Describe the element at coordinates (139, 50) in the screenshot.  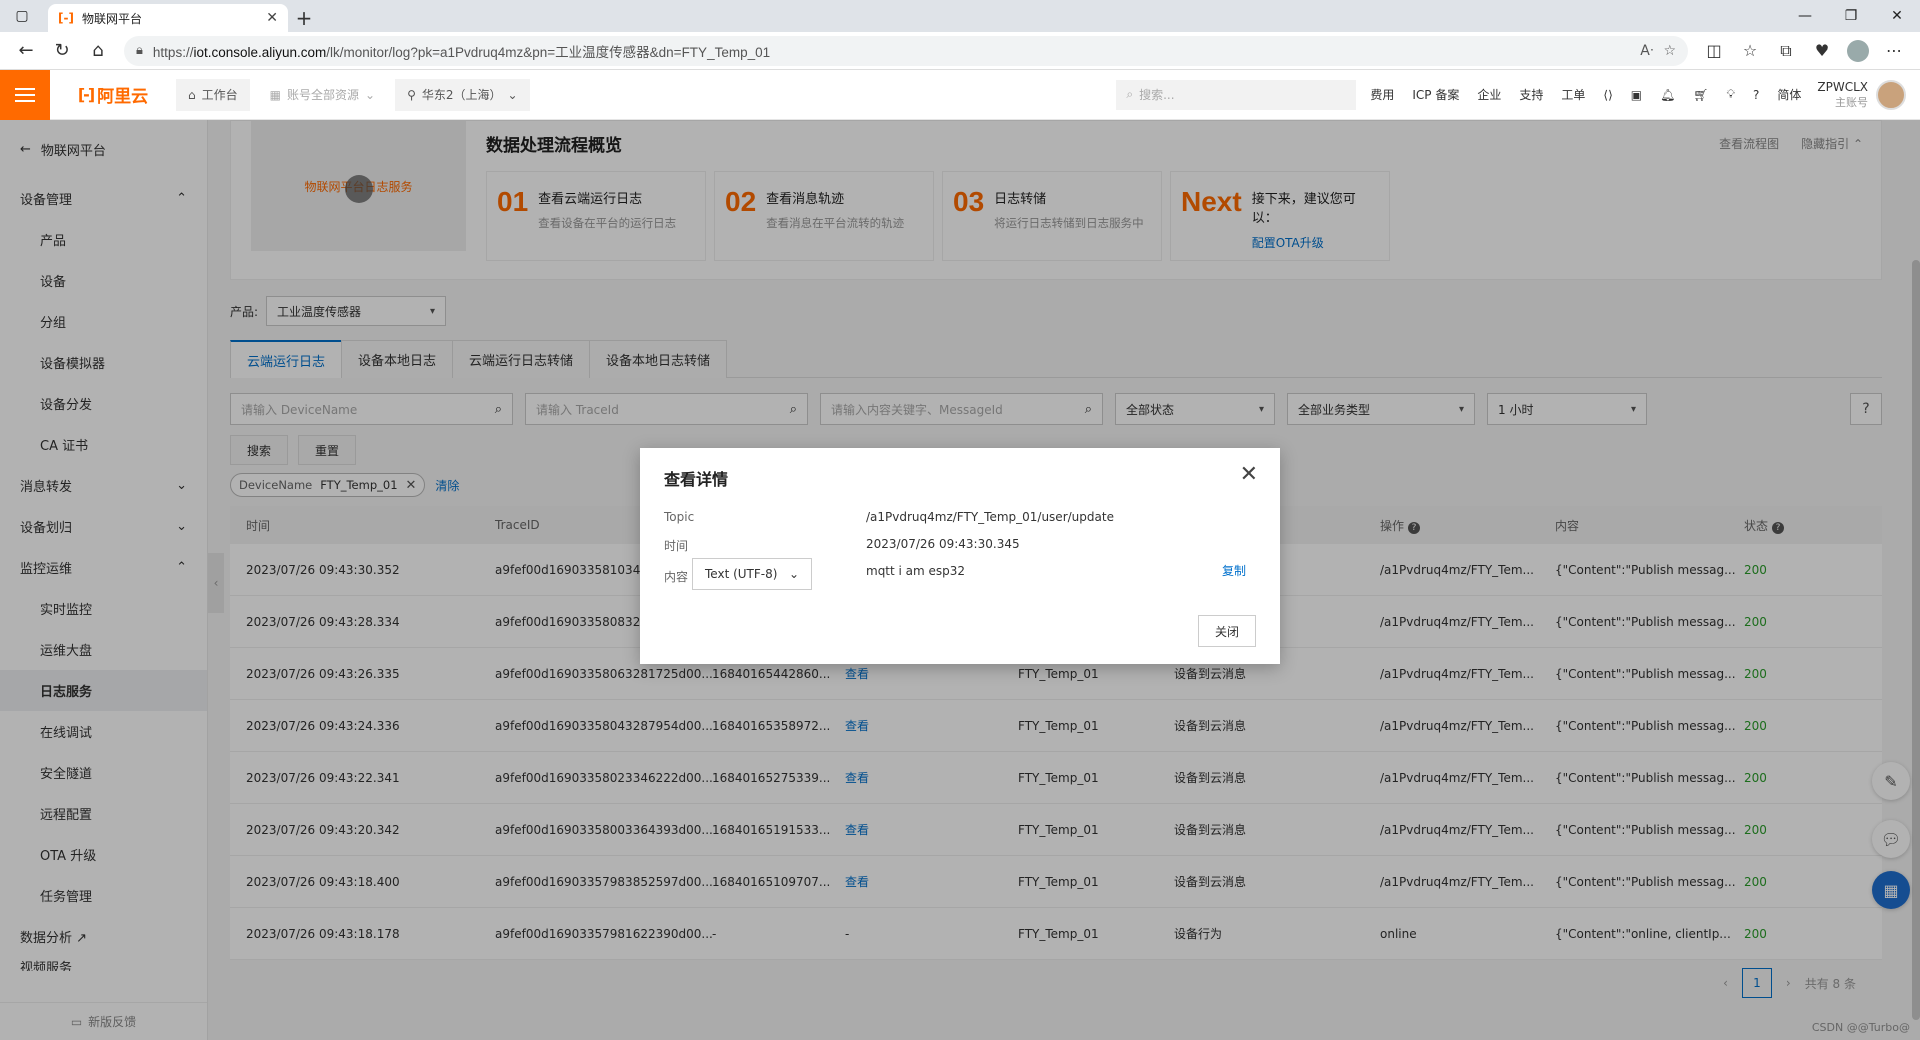
I see `lock-icon: 🔒︎` at that location.